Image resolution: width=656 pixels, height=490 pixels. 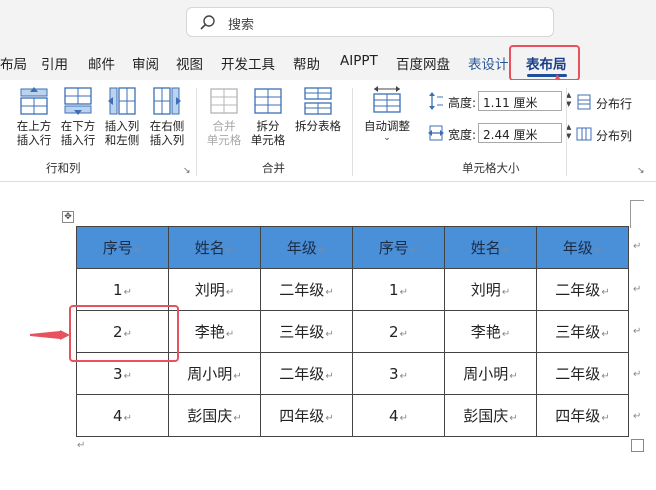 What do you see at coordinates (436, 101) in the screenshot?
I see `row-height-icon` at bounding box center [436, 101].